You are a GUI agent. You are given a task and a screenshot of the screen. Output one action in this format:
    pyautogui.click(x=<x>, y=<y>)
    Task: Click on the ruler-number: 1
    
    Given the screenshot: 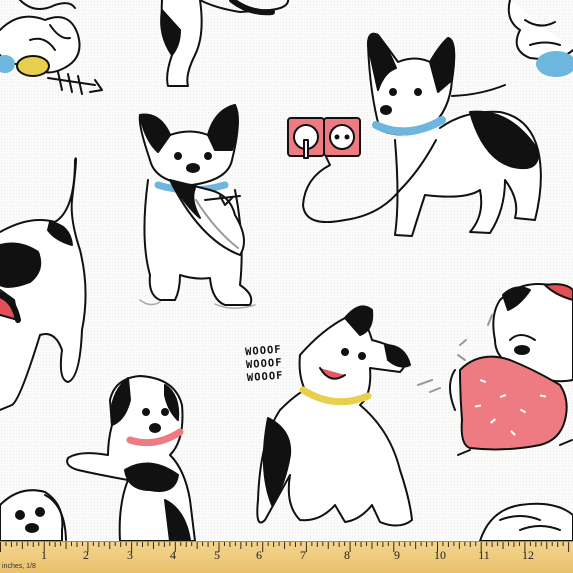 What is the action you would take?
    pyautogui.click(x=44, y=555)
    